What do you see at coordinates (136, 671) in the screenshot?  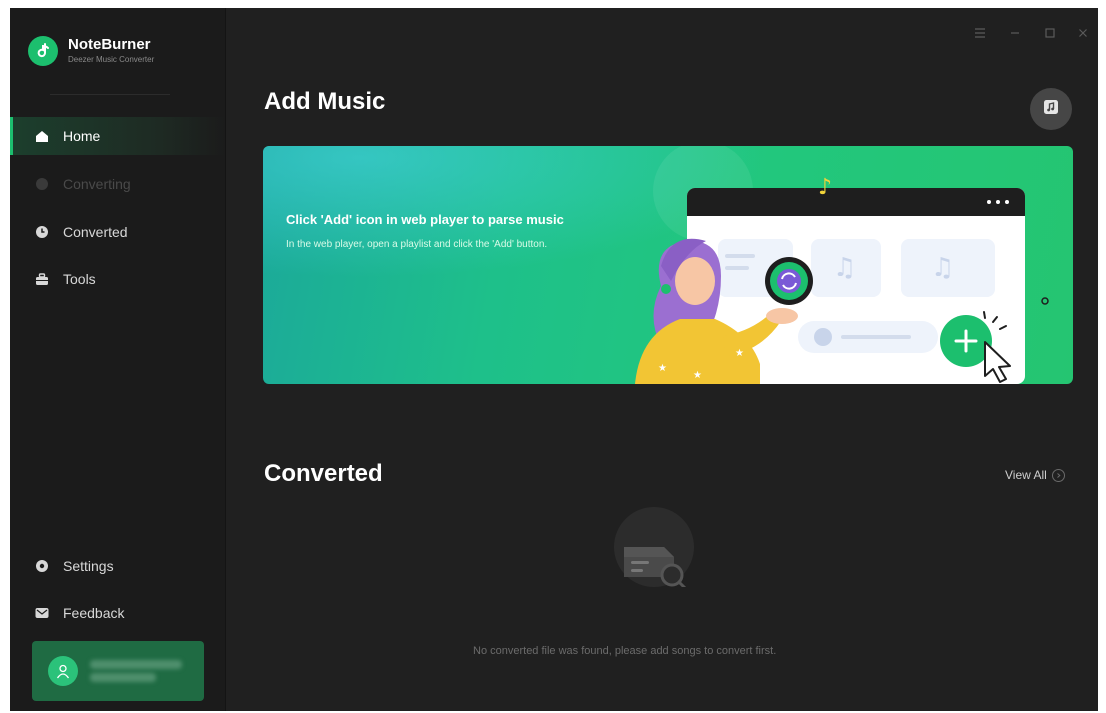 I see `blurred-account-info` at bounding box center [136, 671].